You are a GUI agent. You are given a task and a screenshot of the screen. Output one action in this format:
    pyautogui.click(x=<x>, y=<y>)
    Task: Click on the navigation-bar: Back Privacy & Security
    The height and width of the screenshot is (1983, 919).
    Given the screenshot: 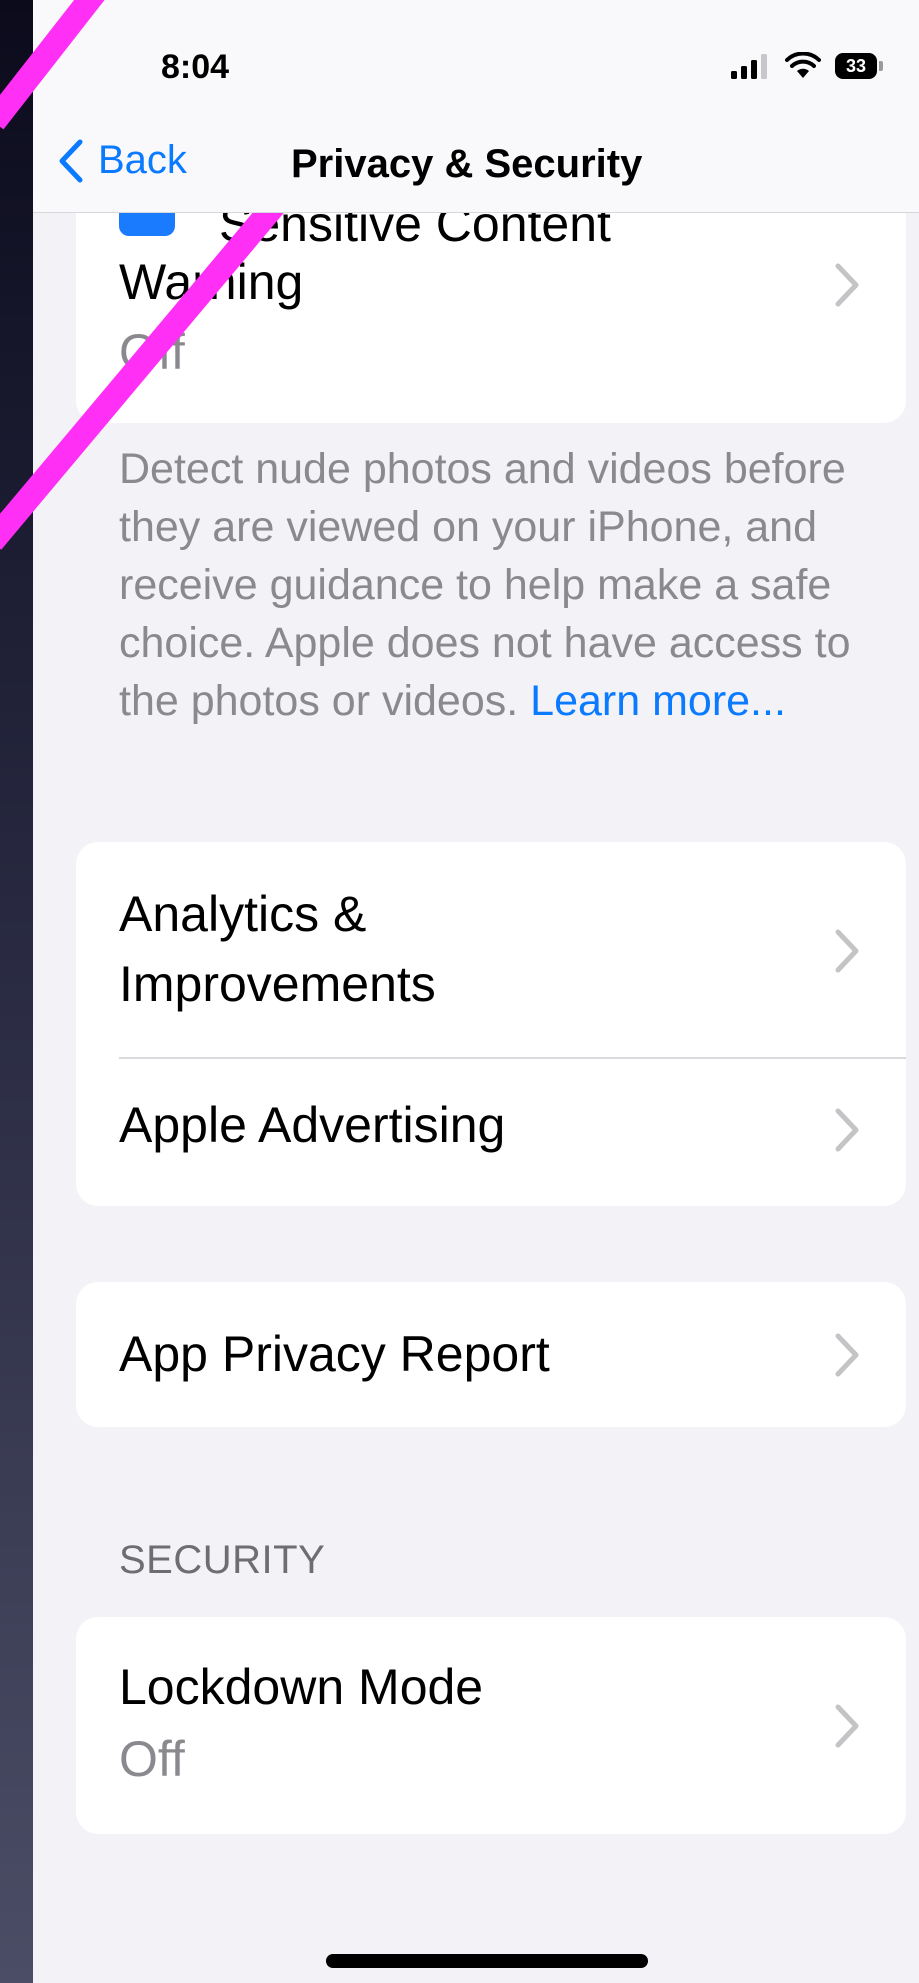 What is the action you would take?
    pyautogui.click(x=476, y=166)
    